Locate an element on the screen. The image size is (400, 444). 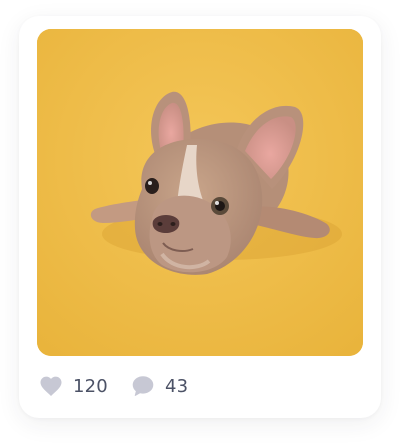
comment-bubble-icon is located at coordinates (143, 386).